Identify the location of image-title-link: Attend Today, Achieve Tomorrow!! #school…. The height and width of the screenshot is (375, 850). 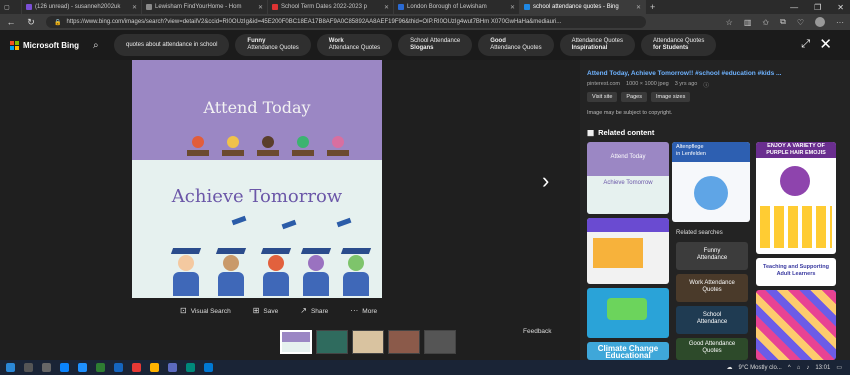
(712, 73).